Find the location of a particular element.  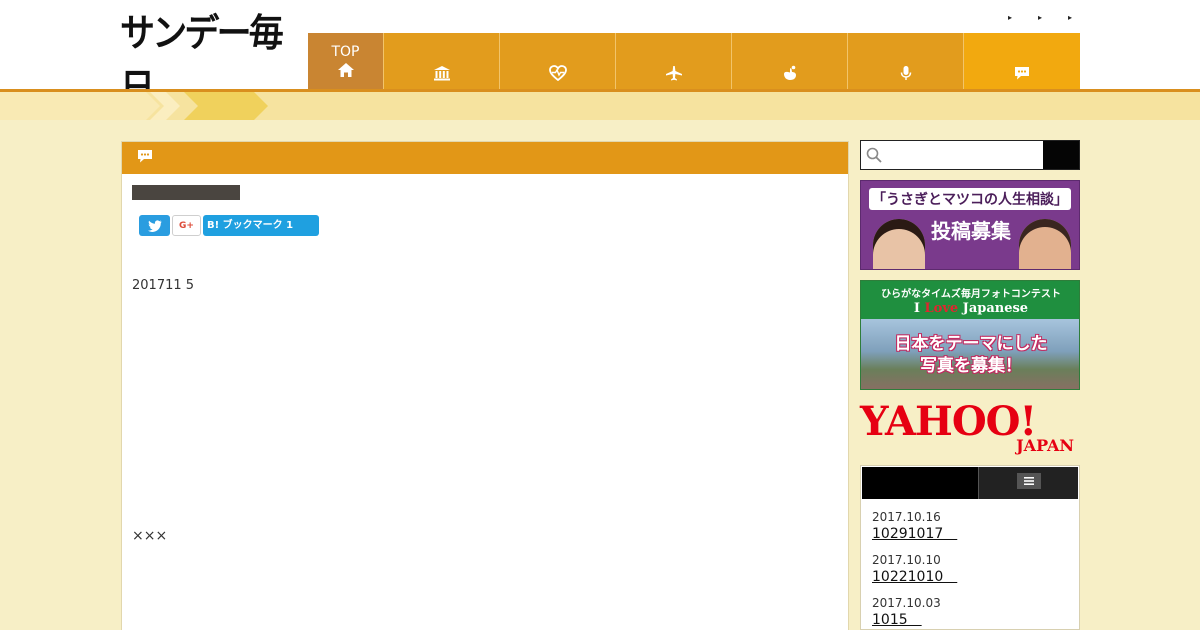

nav-item-travel is located at coordinates (674, 61).